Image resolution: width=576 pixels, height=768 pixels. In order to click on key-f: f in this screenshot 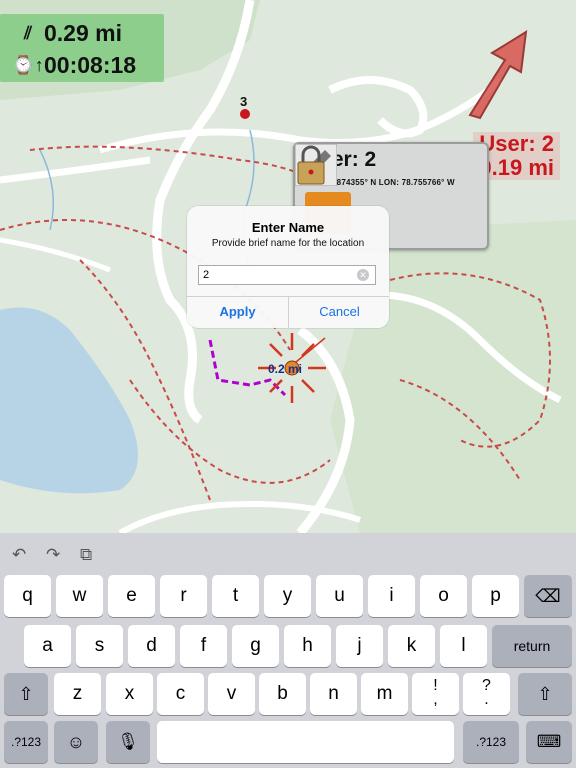, I will do `click(203, 646)`.